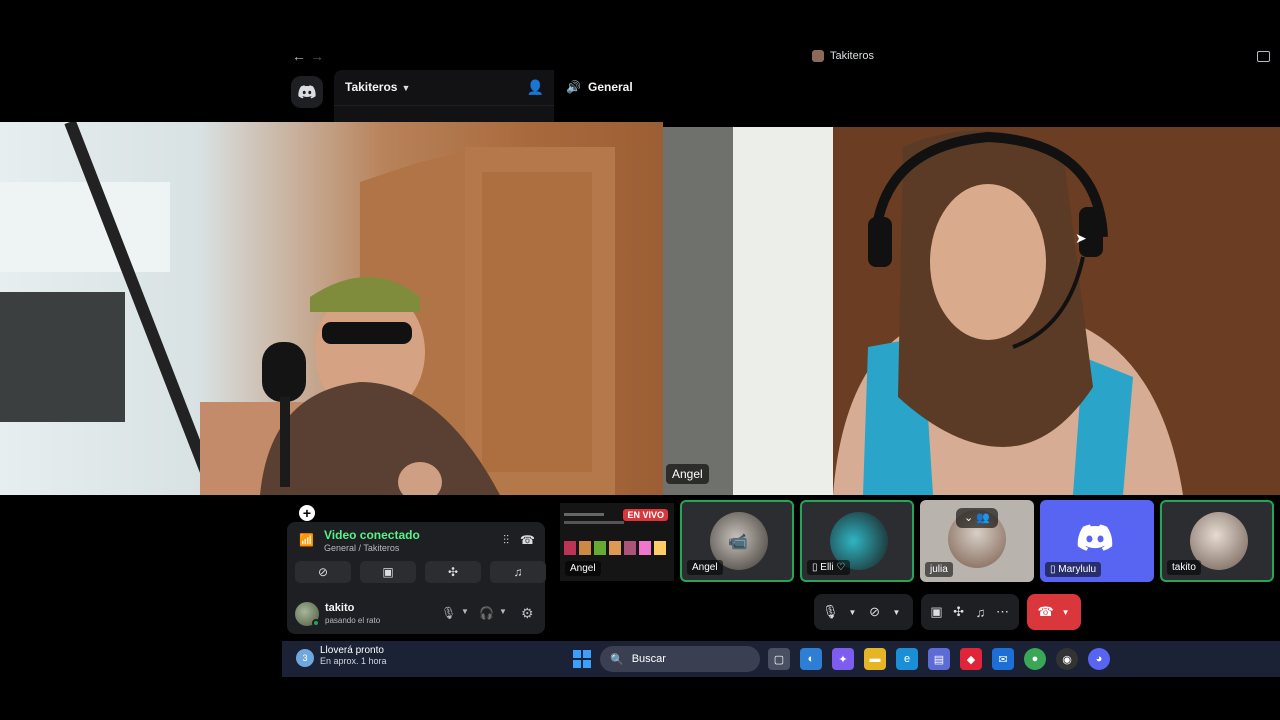 Image resolution: width=1280 pixels, height=720 pixels. What do you see at coordinates (781, 58) in the screenshot?
I see `window-titlebar: ← → Takiteros` at bounding box center [781, 58].